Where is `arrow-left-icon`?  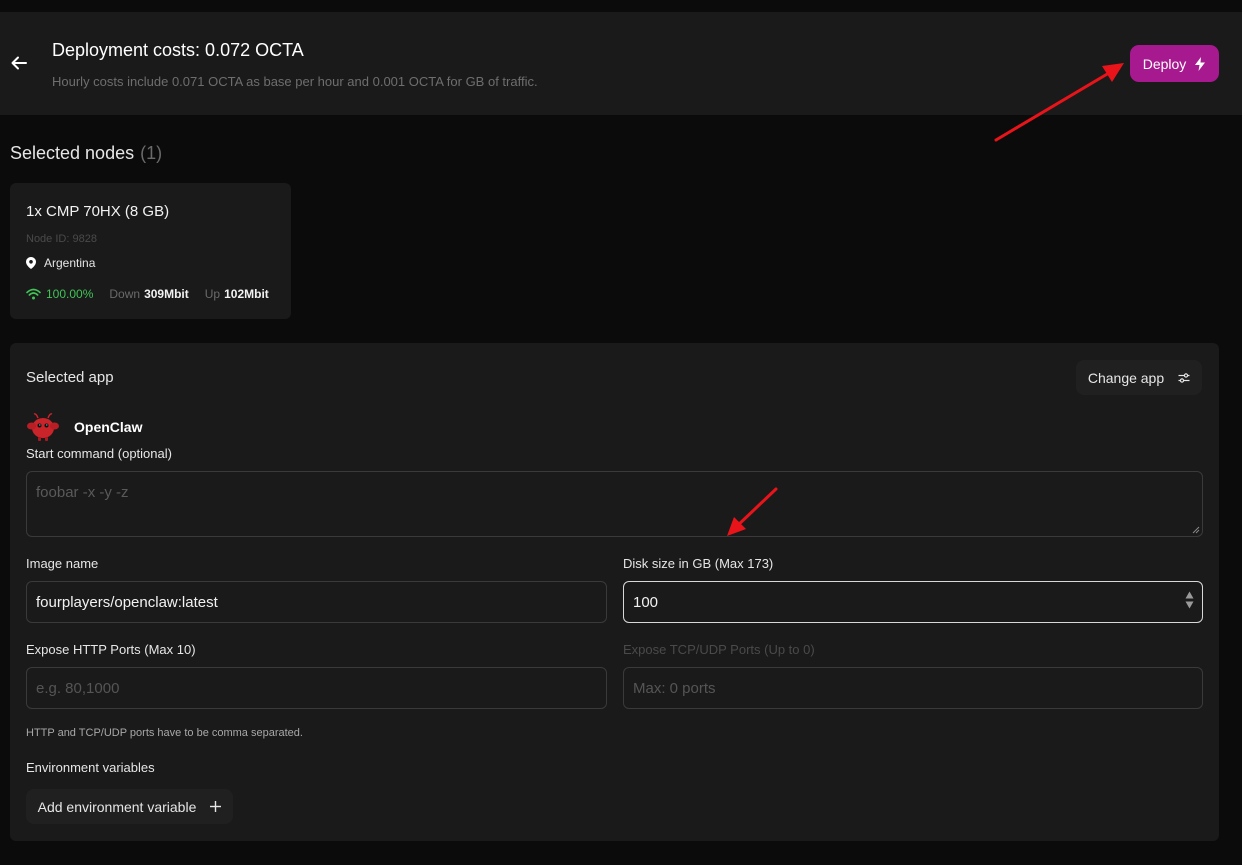 arrow-left-icon is located at coordinates (19, 63).